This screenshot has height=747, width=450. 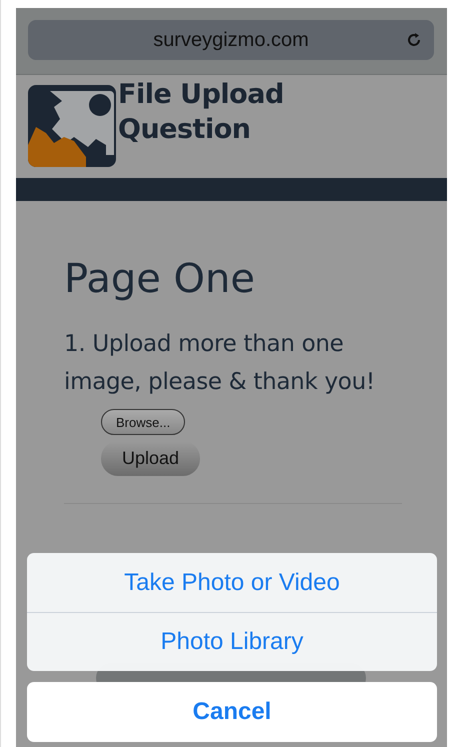 I want to click on address-bar: surveygizmo.com, so click(x=231, y=40).